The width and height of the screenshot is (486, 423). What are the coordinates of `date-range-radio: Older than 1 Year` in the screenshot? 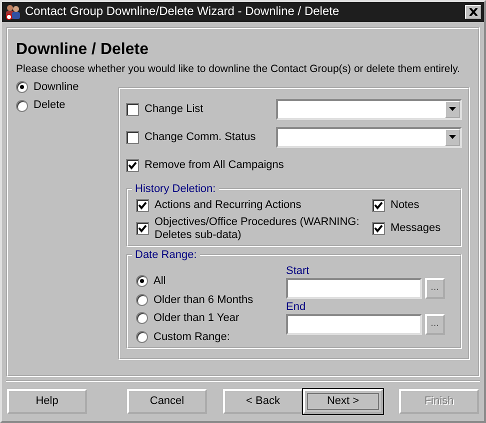 It's located at (211, 318).